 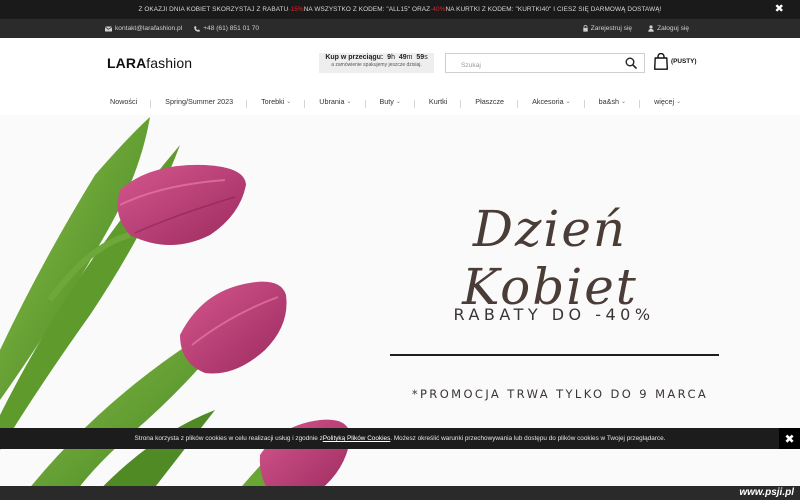 I want to click on search-input, so click(x=531, y=65).